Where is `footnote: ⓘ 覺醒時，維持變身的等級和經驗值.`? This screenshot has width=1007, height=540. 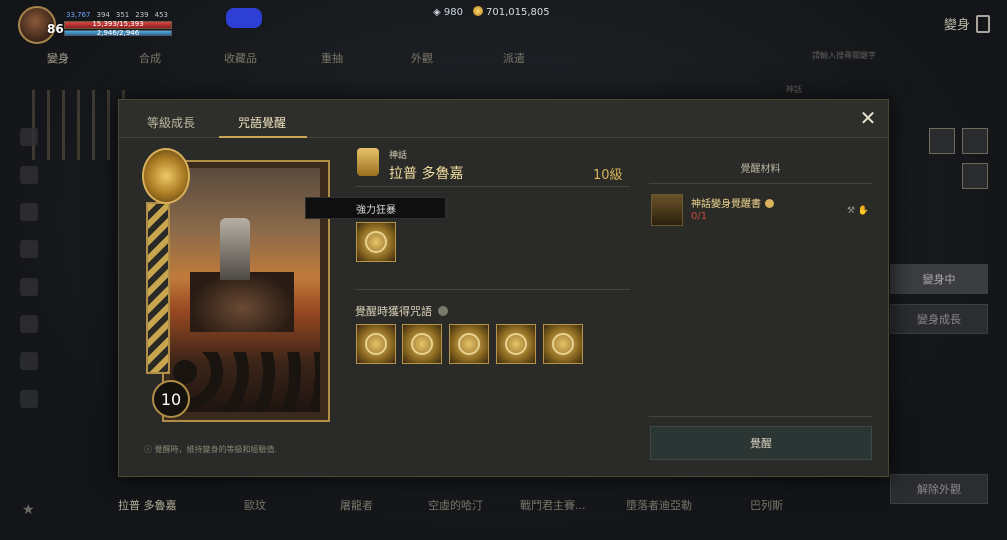
footnote: ⓘ 覺醒時，維持變身的等級和經驗值. is located at coordinates (211, 449).